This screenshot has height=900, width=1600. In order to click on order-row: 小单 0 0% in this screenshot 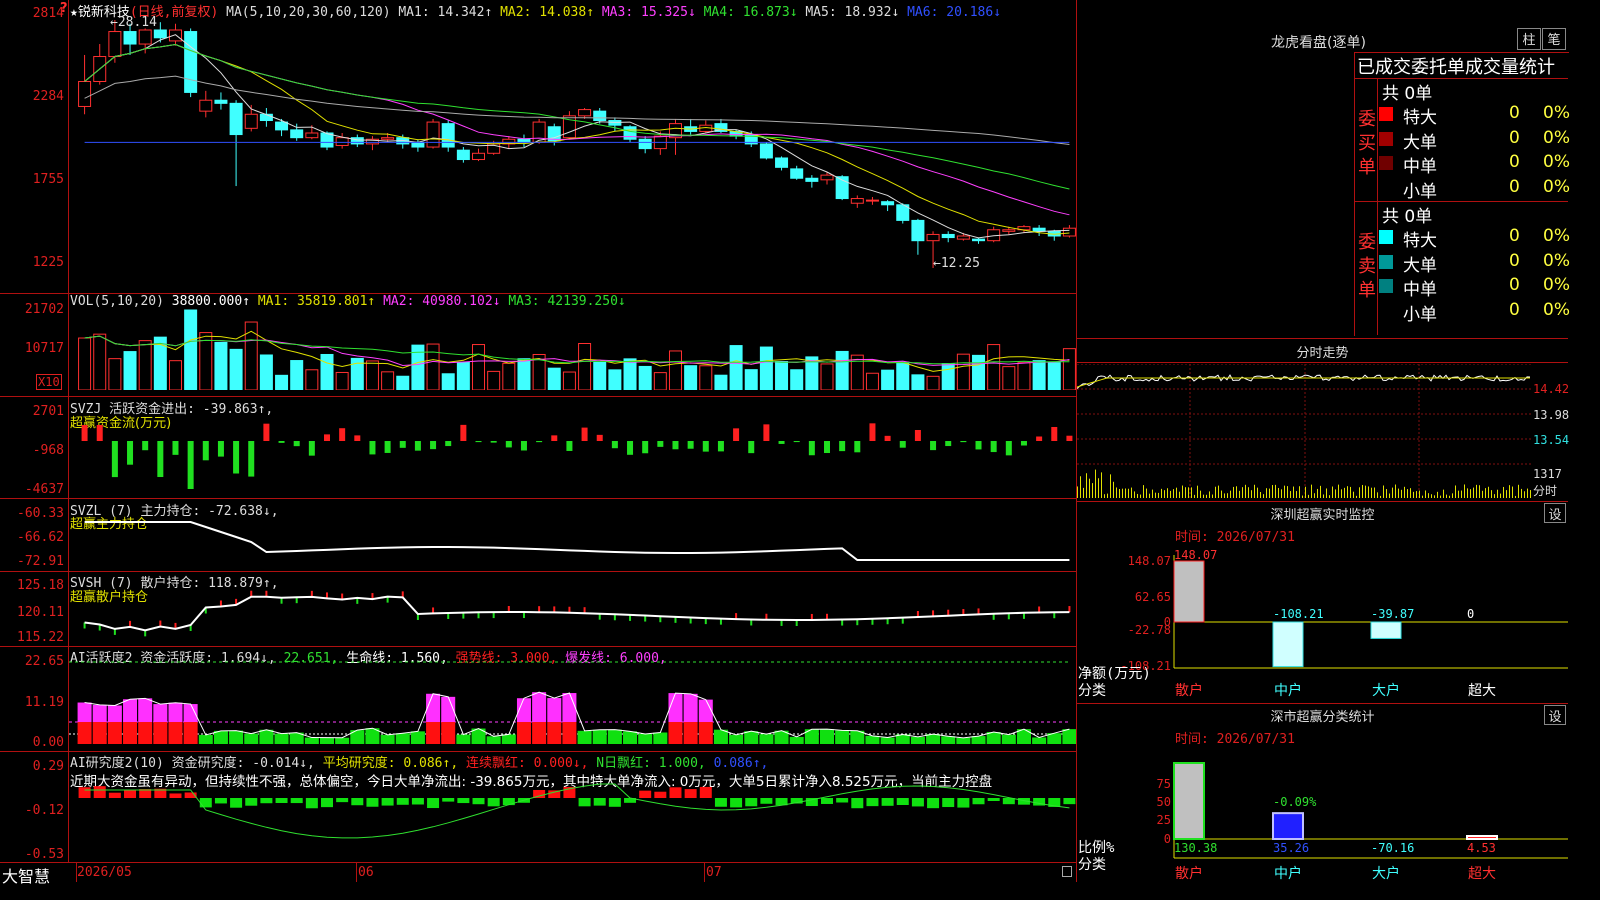, I will do `click(1474, 312)`.